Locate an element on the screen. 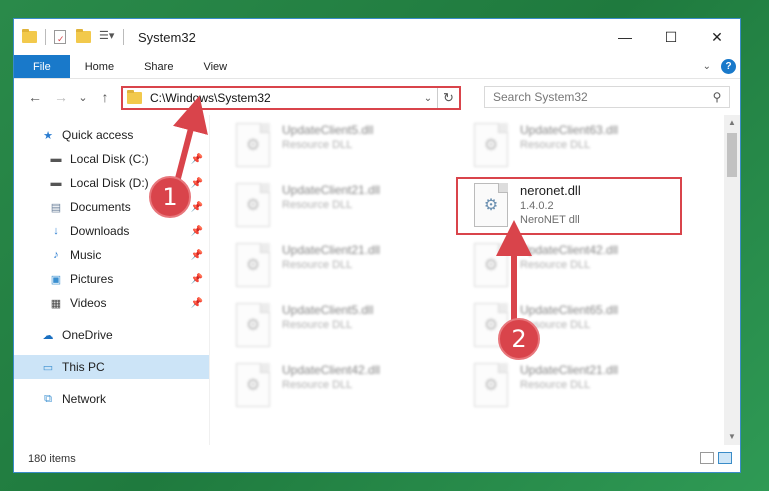 This screenshot has height=491, width=769. step-2-badge: 2 is located at coordinates (519, 339).